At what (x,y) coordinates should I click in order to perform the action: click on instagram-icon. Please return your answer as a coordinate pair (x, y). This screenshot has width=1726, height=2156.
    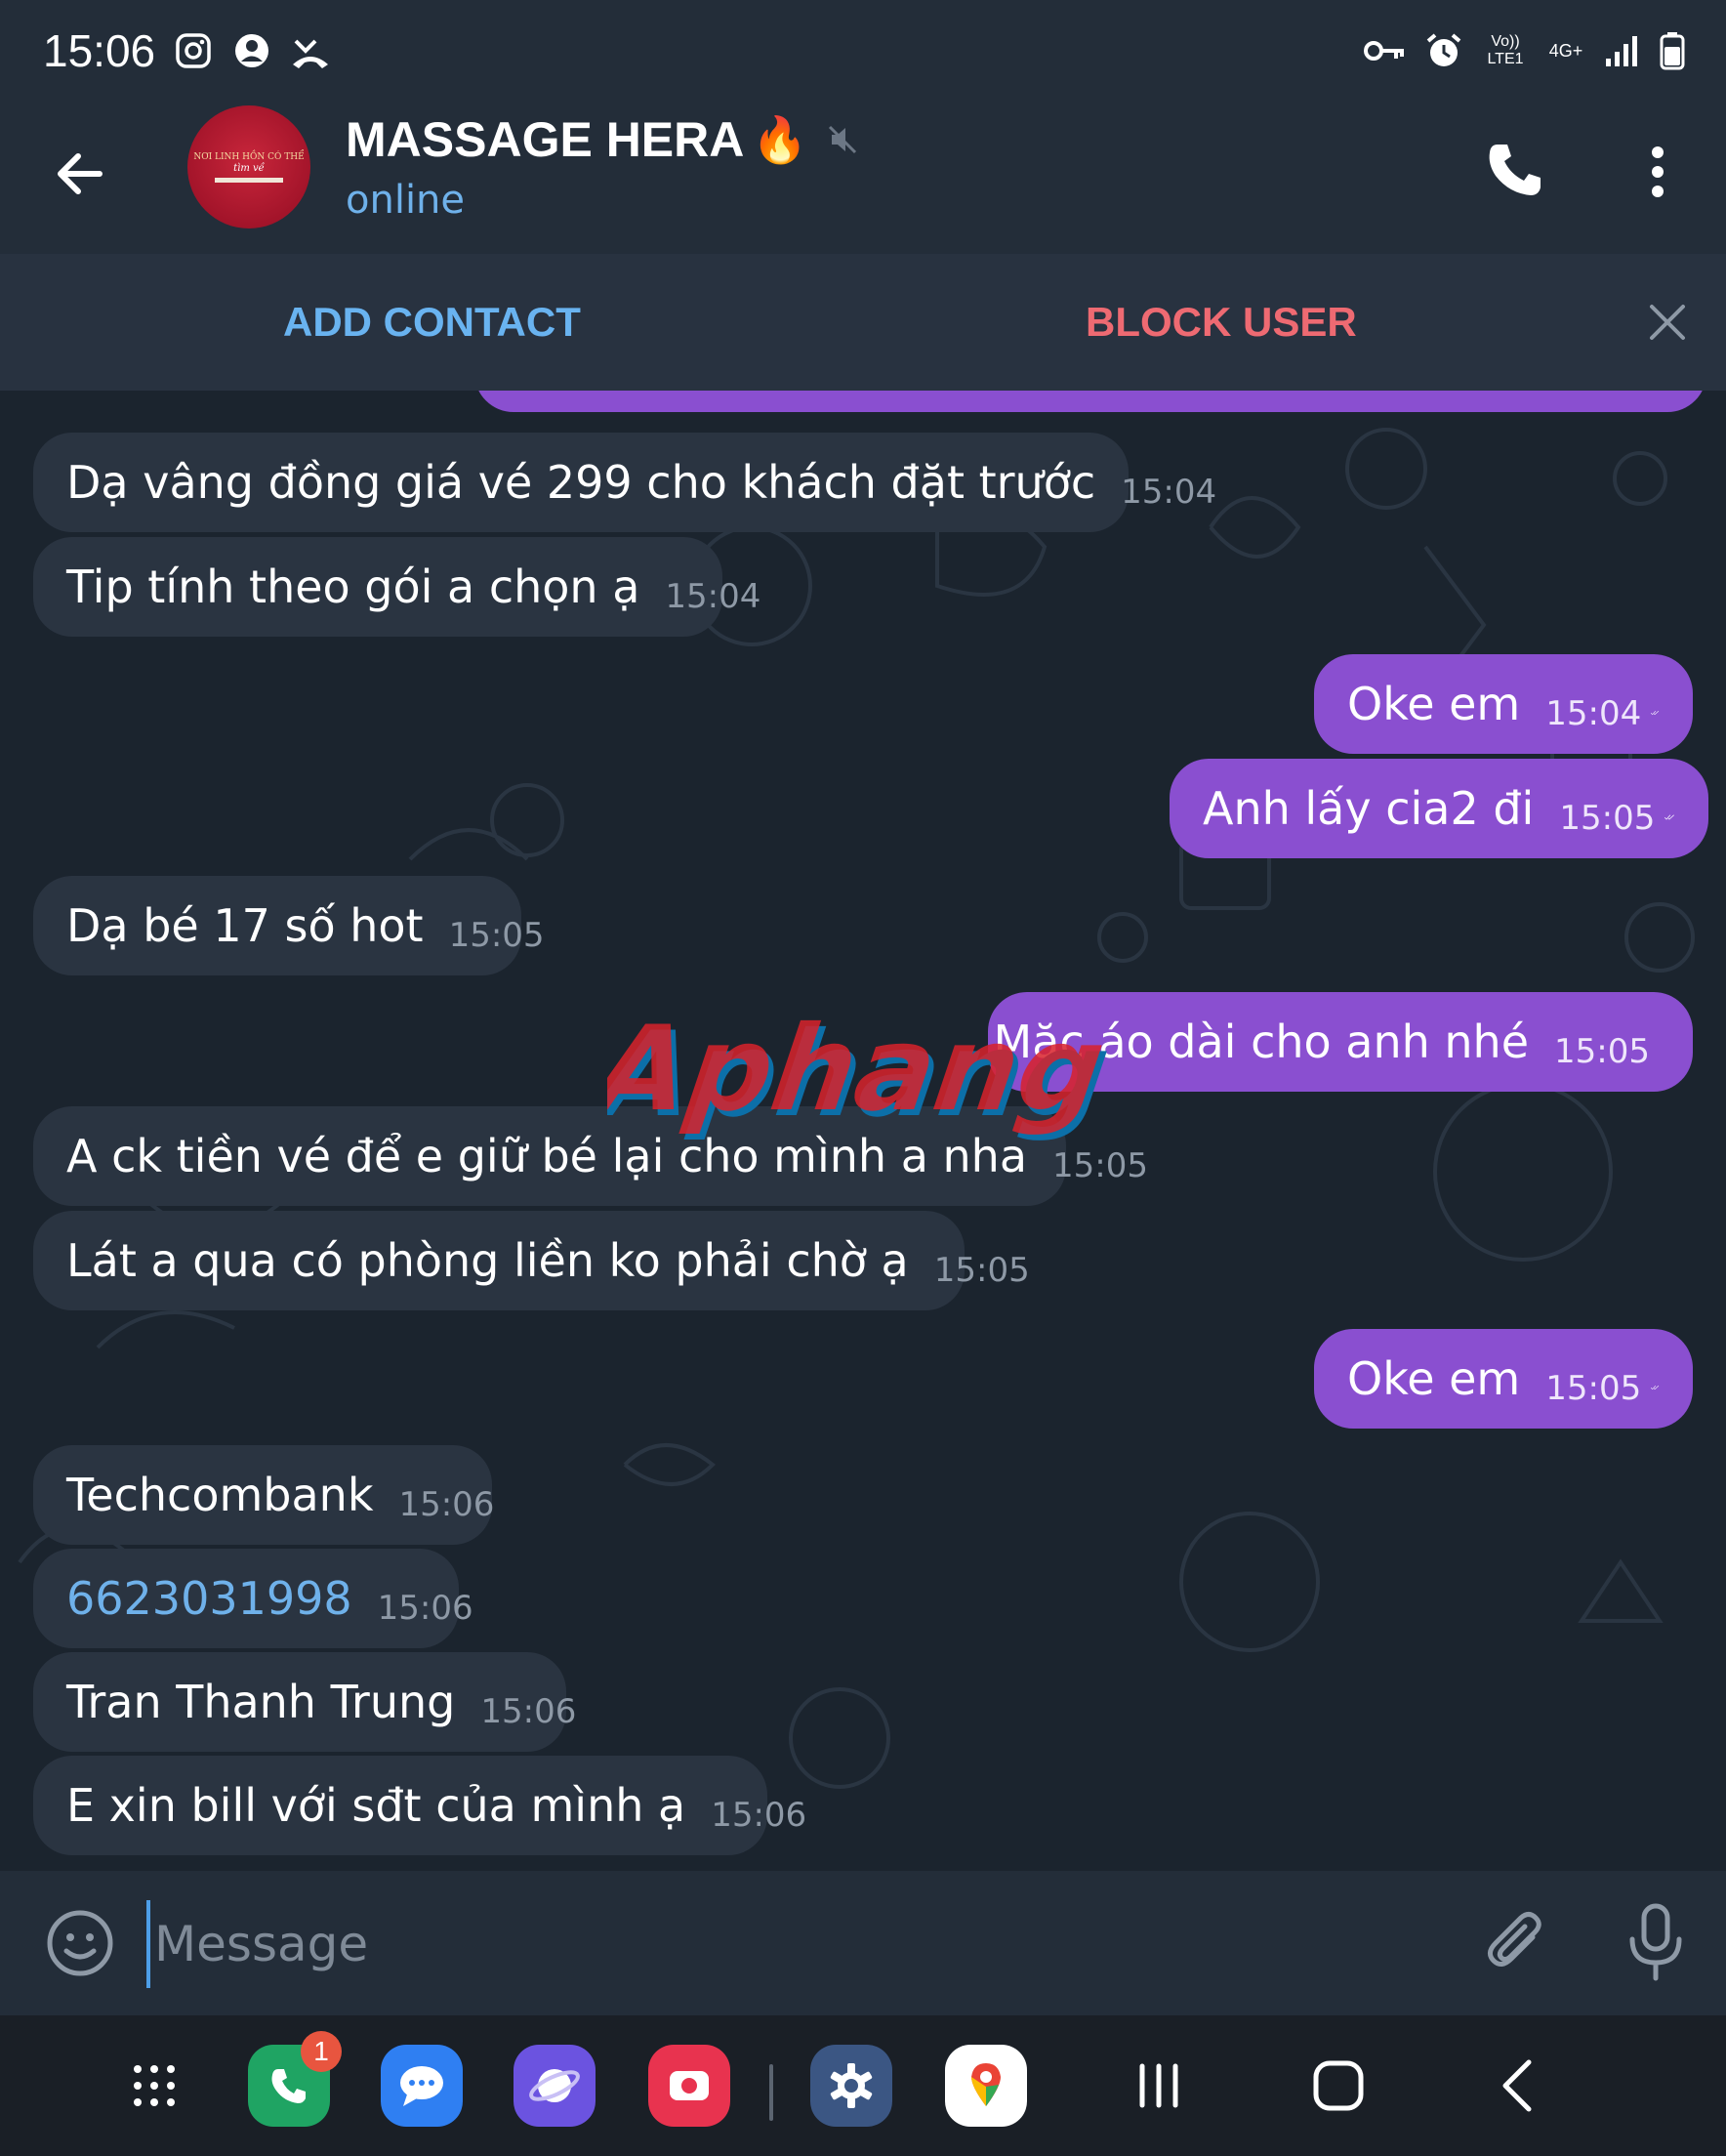
    Looking at the image, I should click on (193, 51).